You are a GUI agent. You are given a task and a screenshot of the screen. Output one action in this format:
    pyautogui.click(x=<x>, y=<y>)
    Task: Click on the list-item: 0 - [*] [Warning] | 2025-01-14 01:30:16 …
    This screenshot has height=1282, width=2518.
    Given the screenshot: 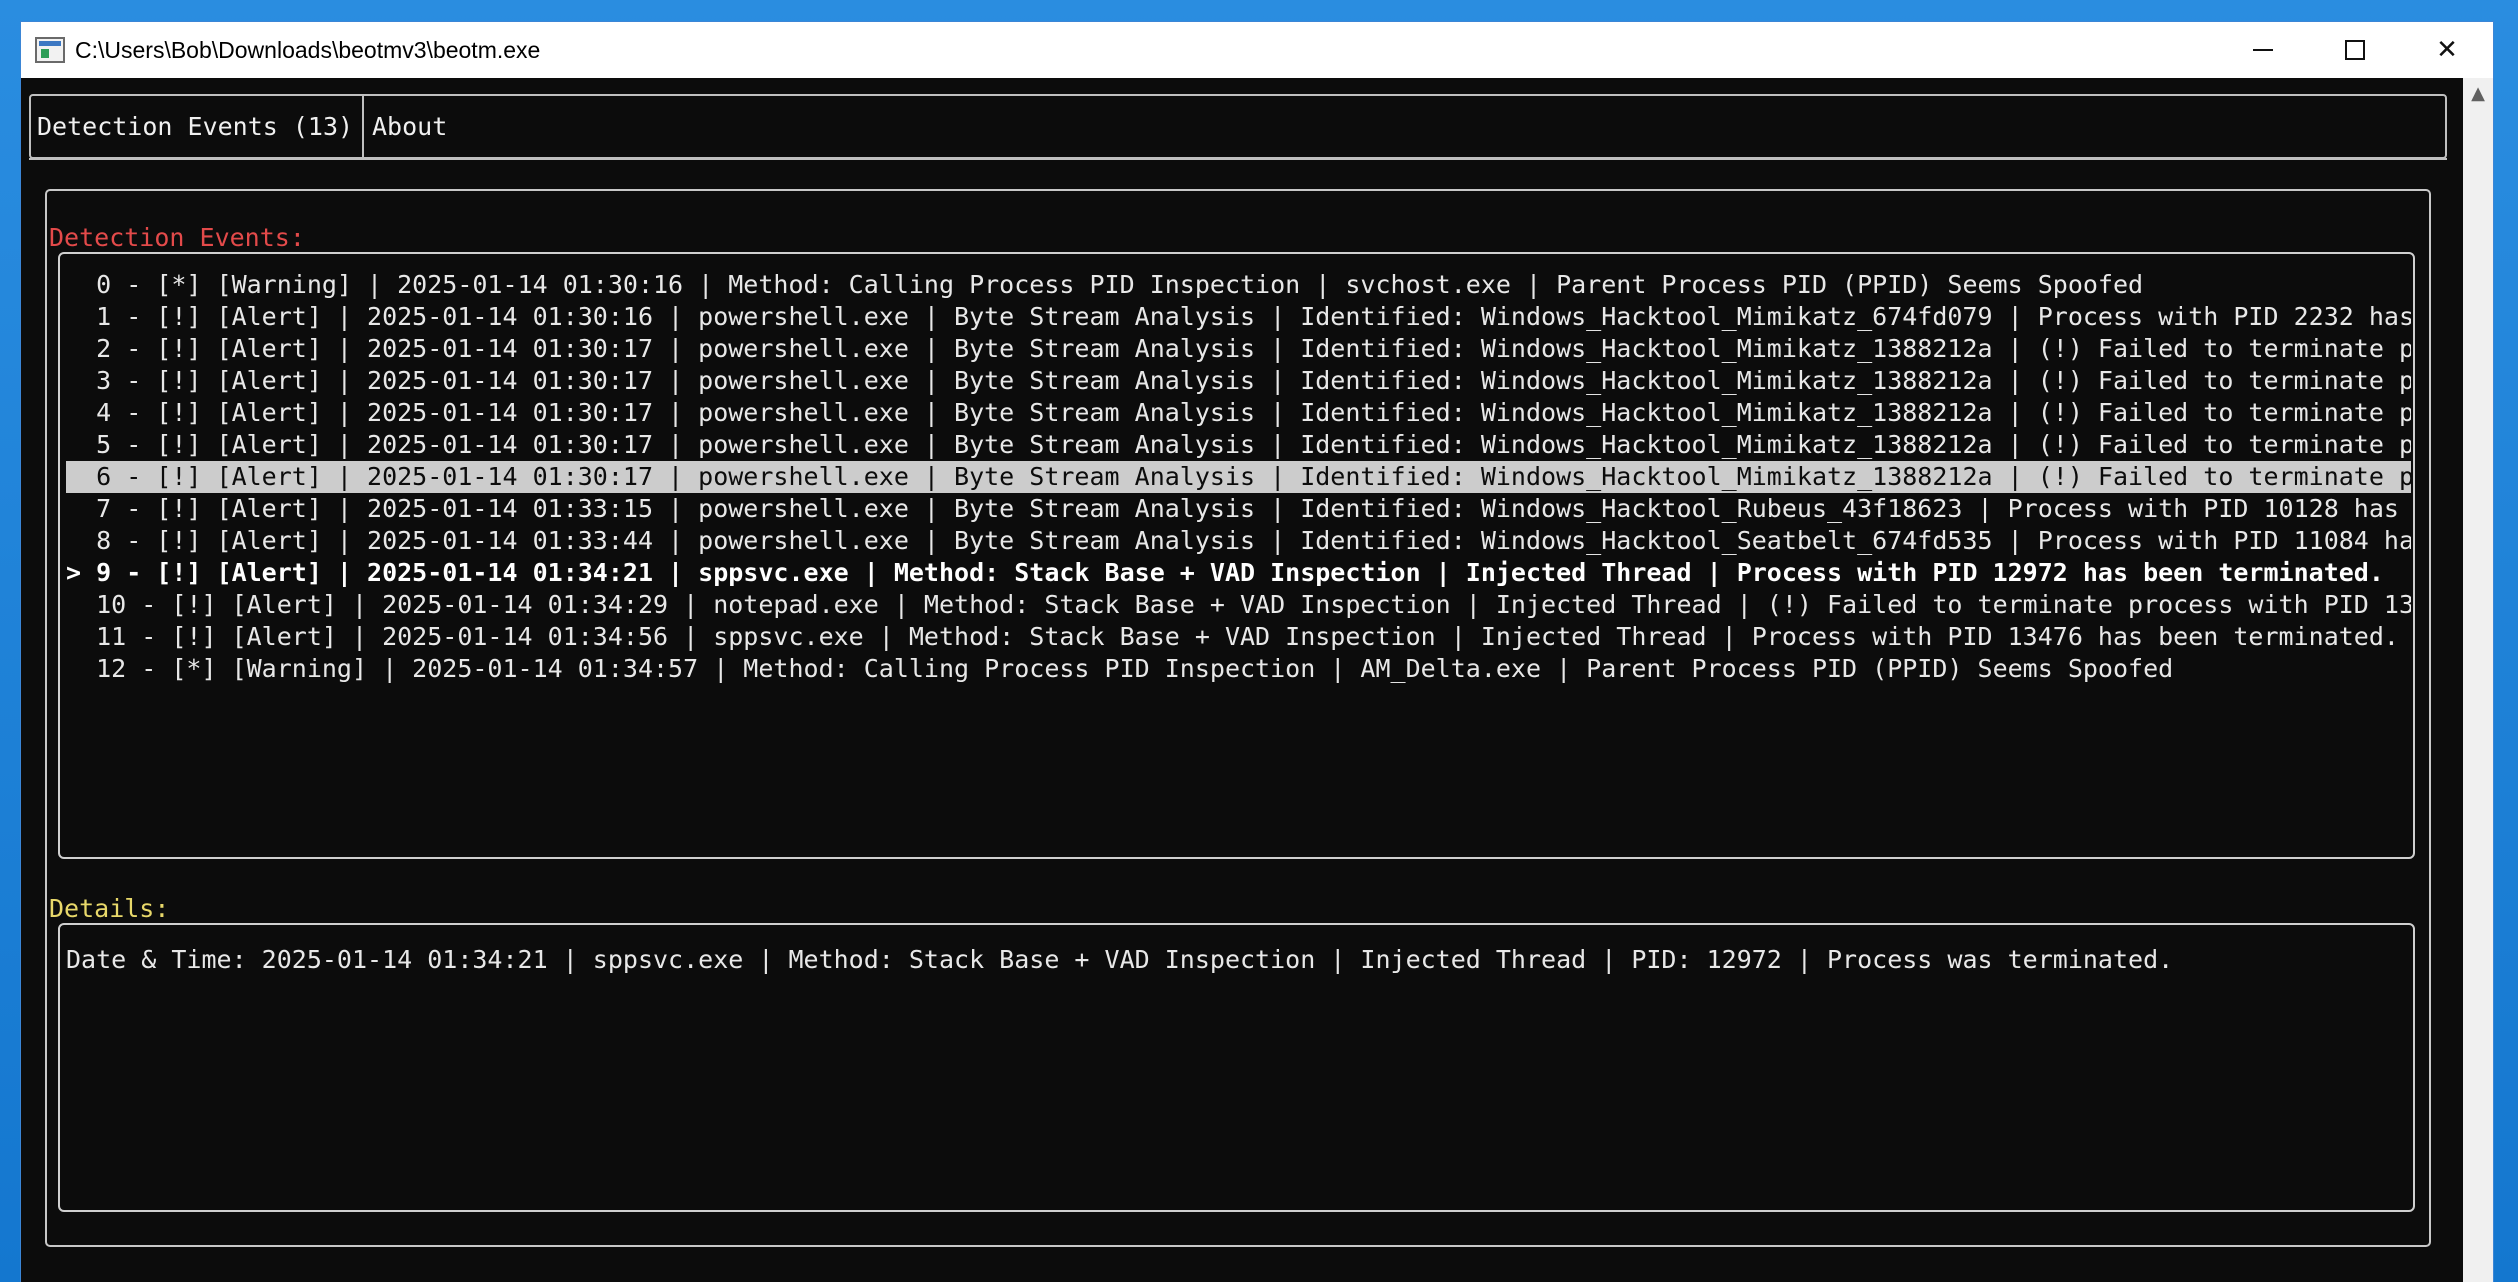 What is the action you would take?
    pyautogui.click(x=1238, y=285)
    